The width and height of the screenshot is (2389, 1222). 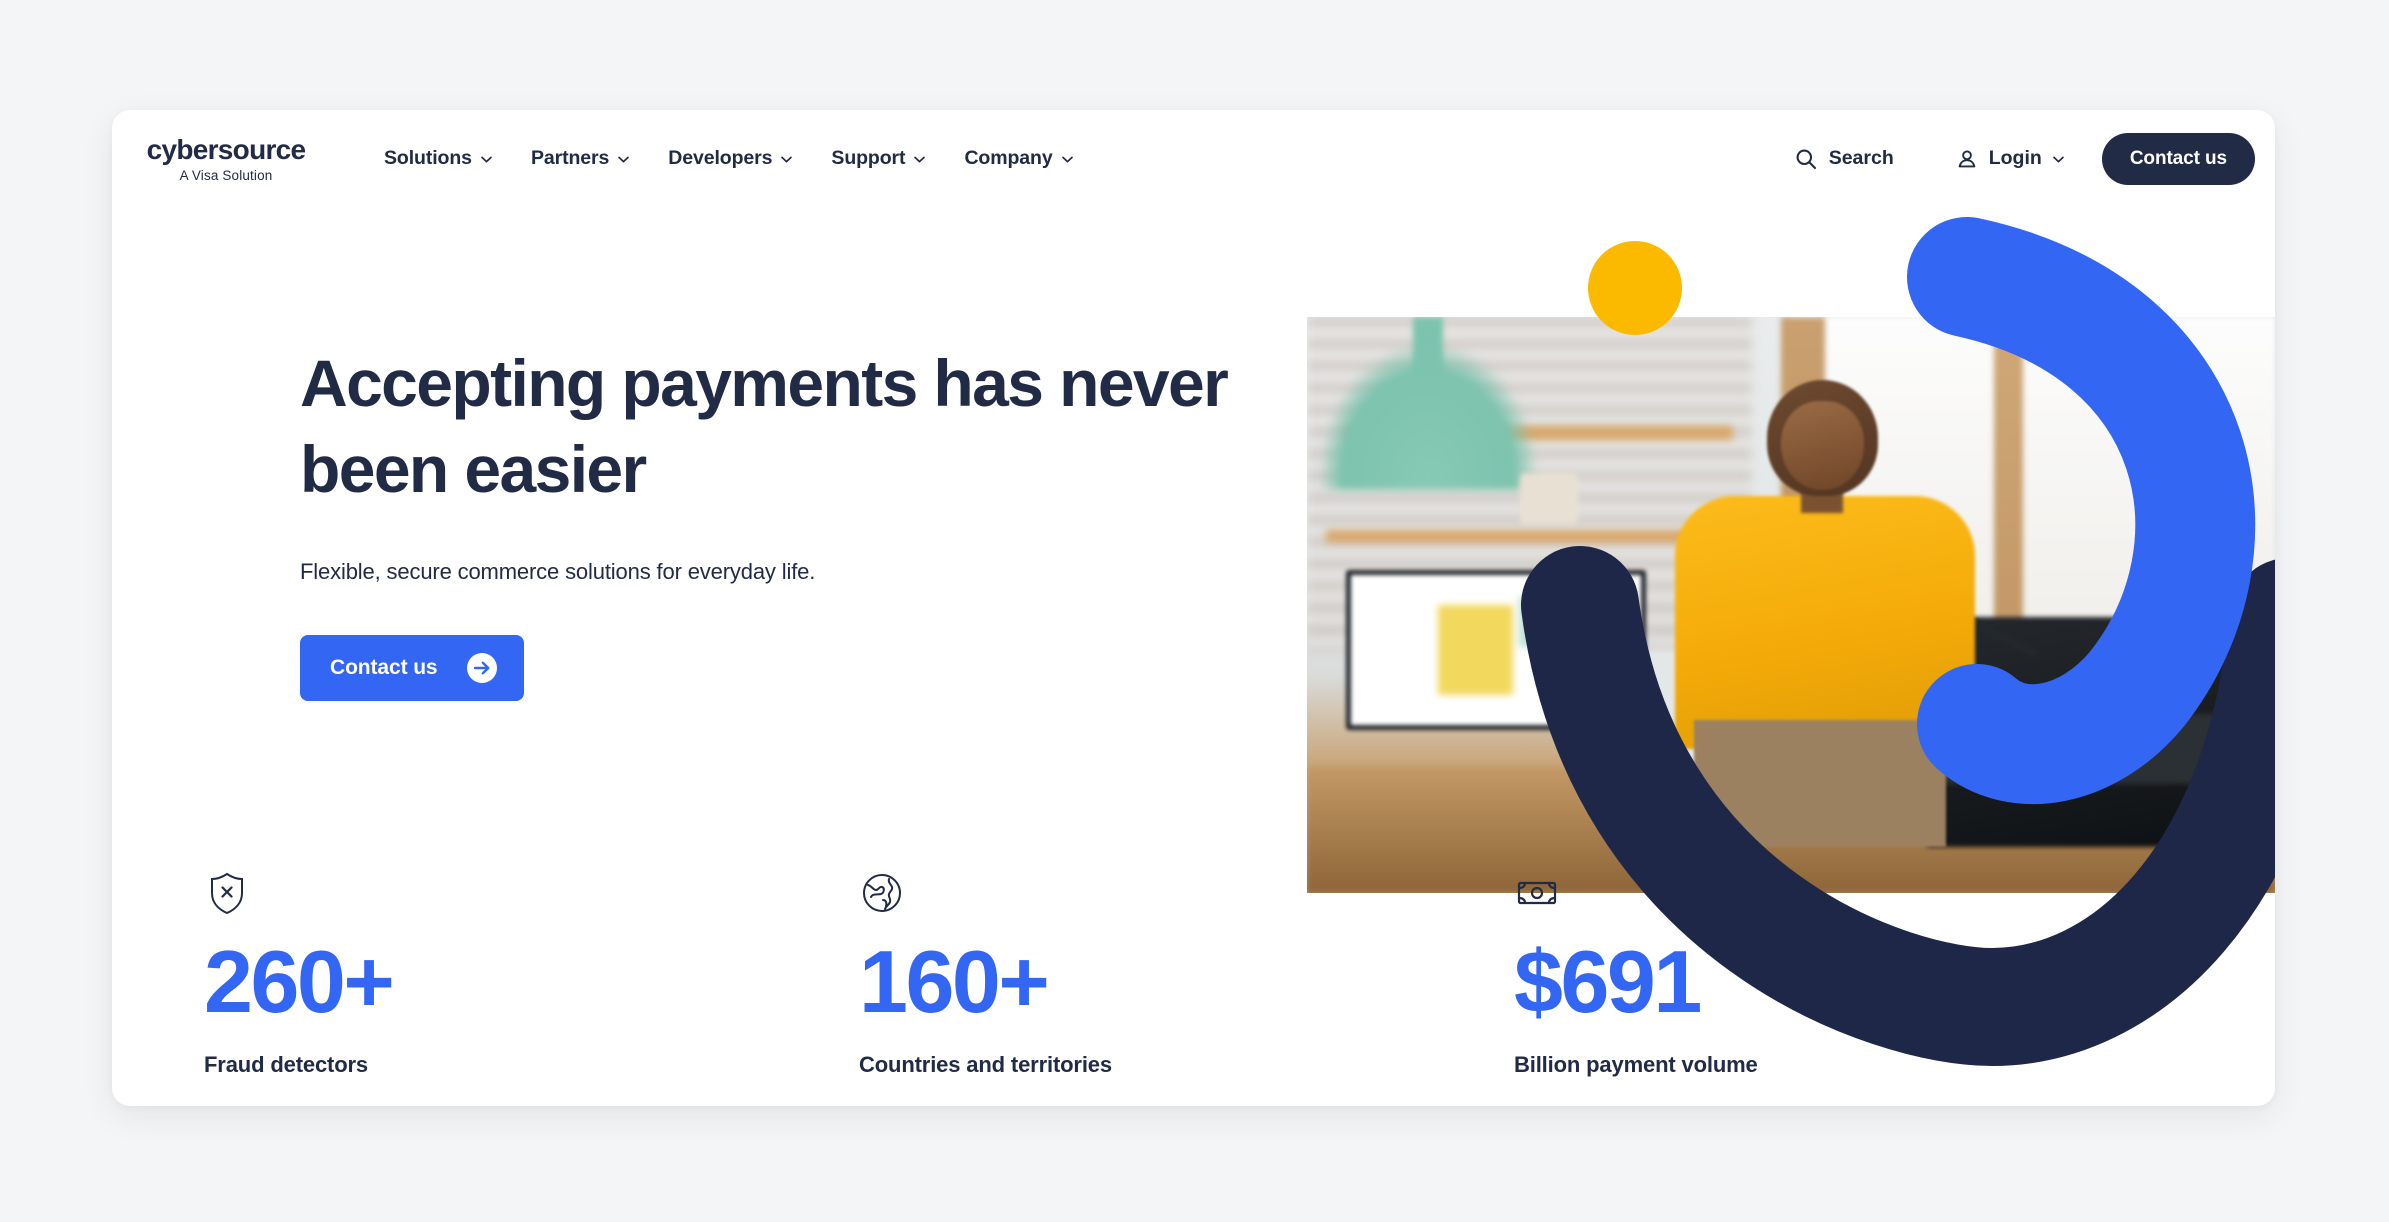 I want to click on decorative-yellow-circle, so click(x=1635, y=288).